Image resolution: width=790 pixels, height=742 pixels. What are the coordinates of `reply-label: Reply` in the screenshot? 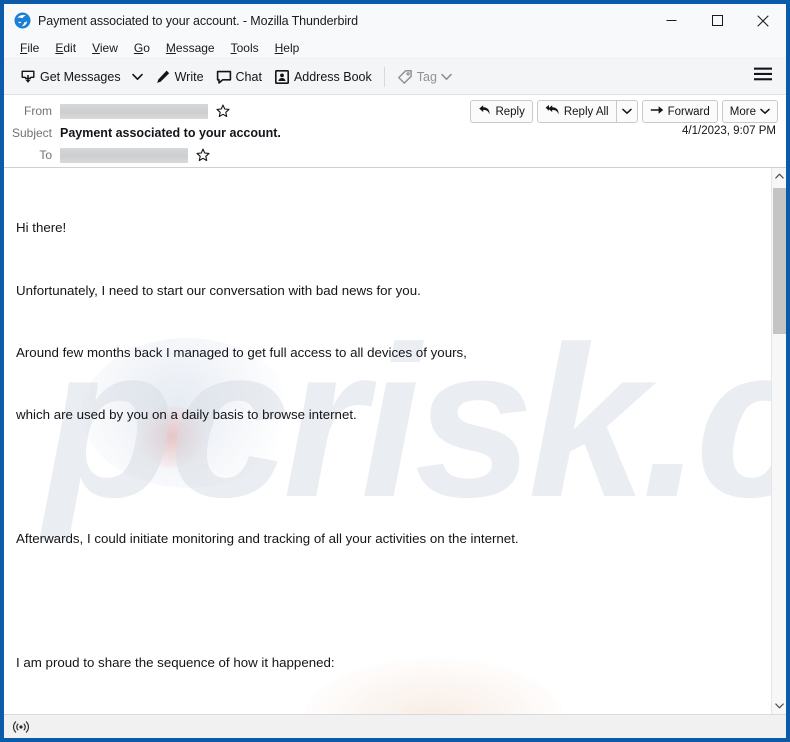 It's located at (510, 111).